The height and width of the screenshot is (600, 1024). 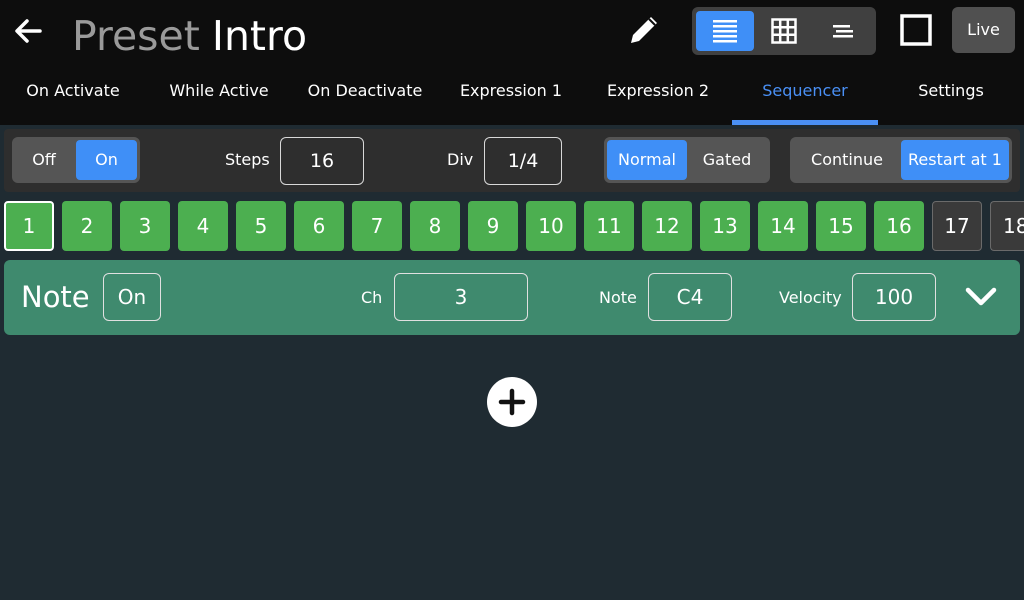 I want to click on step-button: 15, so click(x=841, y=226).